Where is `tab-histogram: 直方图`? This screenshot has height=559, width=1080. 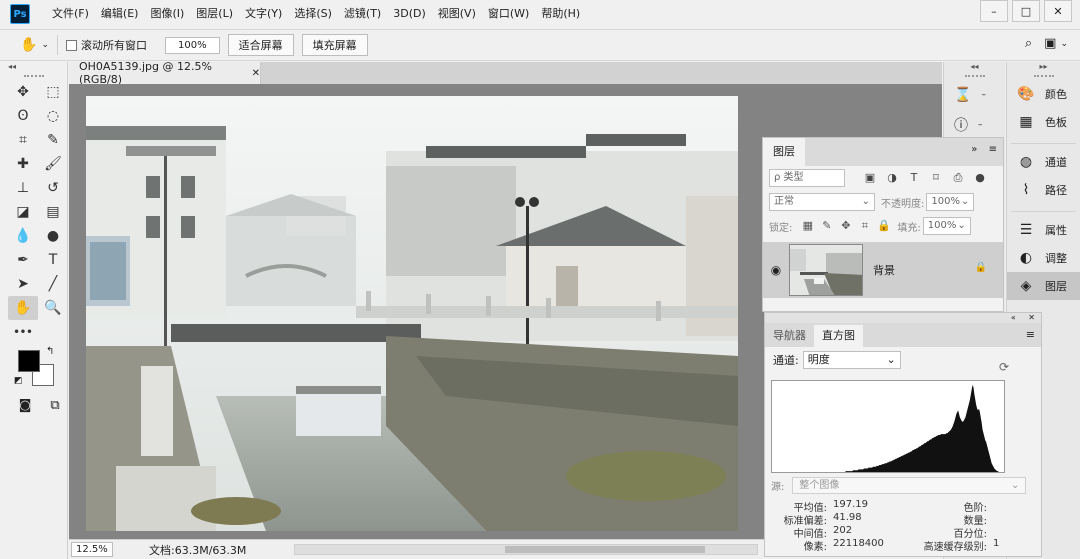
tab-histogram: 直方图 is located at coordinates (838, 336).